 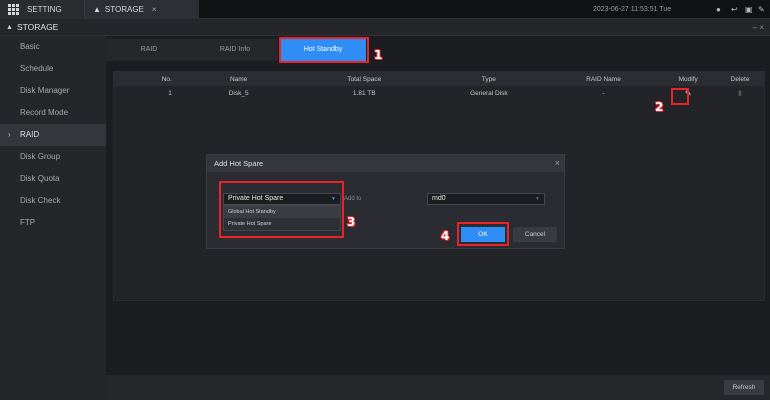 I want to click on user-icon: ●, so click(x=718, y=9).